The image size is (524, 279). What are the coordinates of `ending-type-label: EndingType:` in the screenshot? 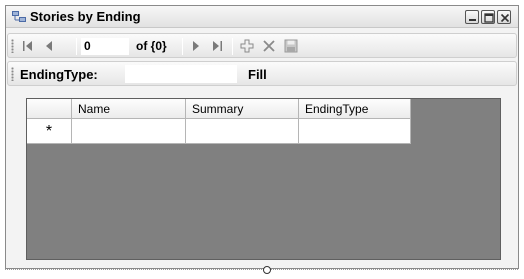 It's located at (59, 74).